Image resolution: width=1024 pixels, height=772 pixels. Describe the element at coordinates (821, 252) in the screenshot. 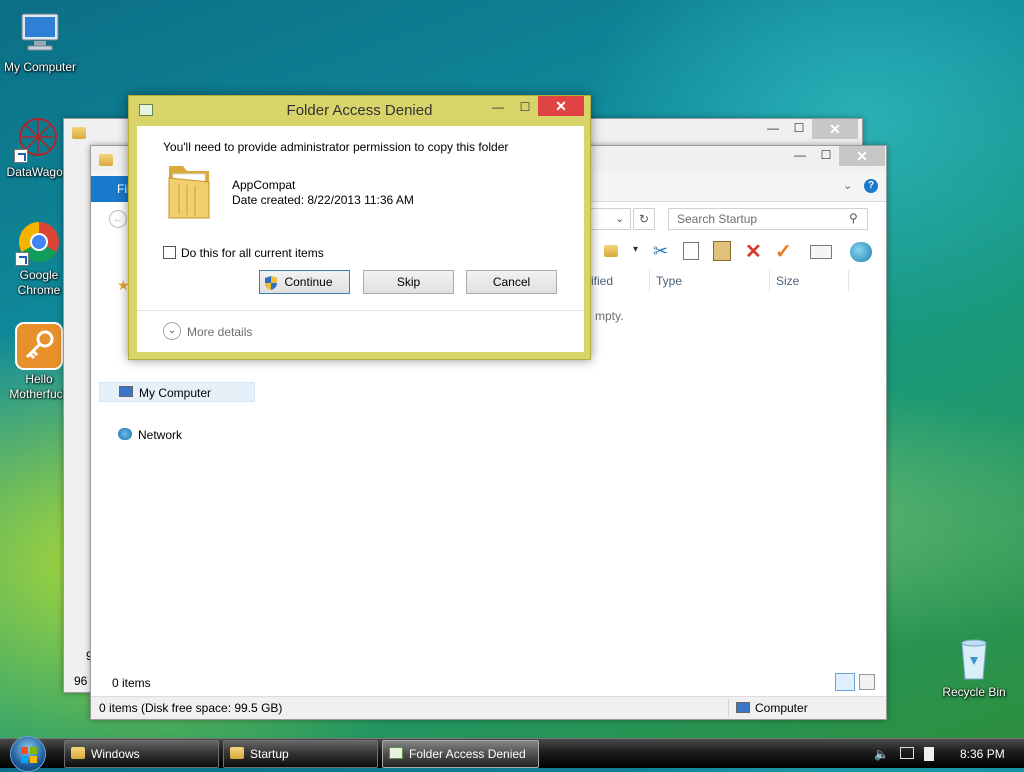

I see `rename-icon` at that location.